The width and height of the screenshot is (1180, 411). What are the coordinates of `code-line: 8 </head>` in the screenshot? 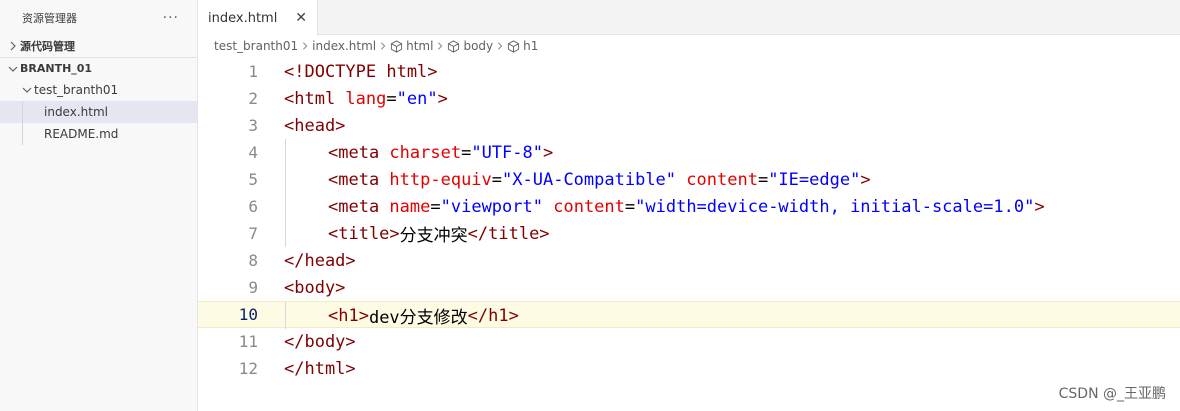 It's located at (689, 260).